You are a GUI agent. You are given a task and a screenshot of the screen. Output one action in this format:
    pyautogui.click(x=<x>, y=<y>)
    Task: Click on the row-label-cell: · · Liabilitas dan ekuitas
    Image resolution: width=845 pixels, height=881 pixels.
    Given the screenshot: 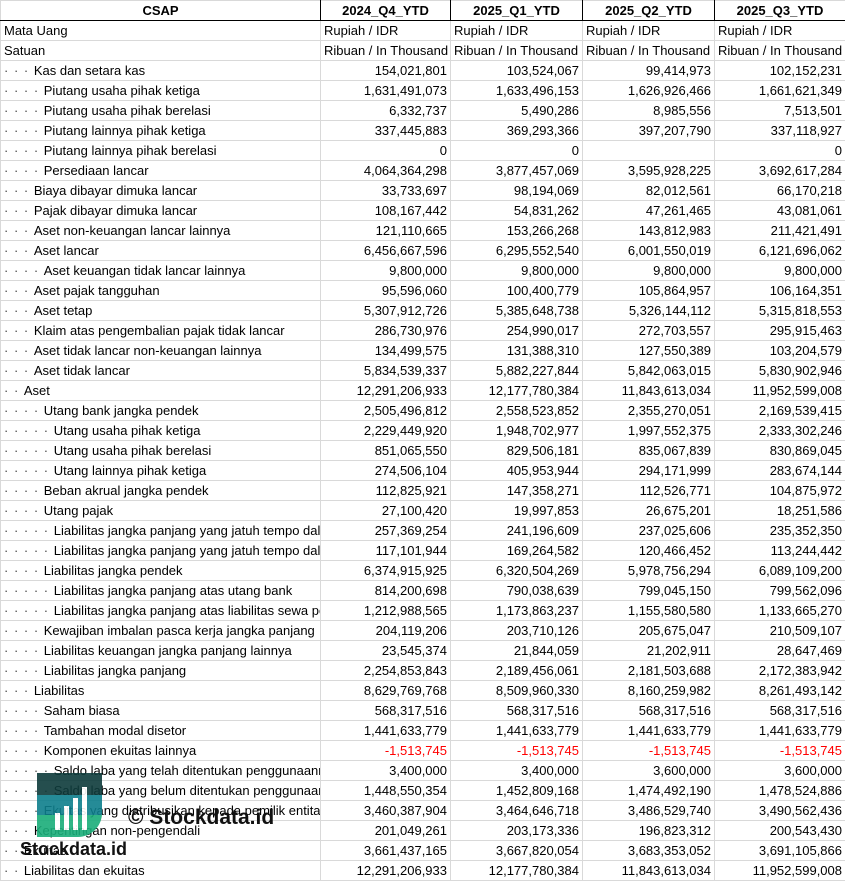 What is the action you would take?
    pyautogui.click(x=160, y=870)
    